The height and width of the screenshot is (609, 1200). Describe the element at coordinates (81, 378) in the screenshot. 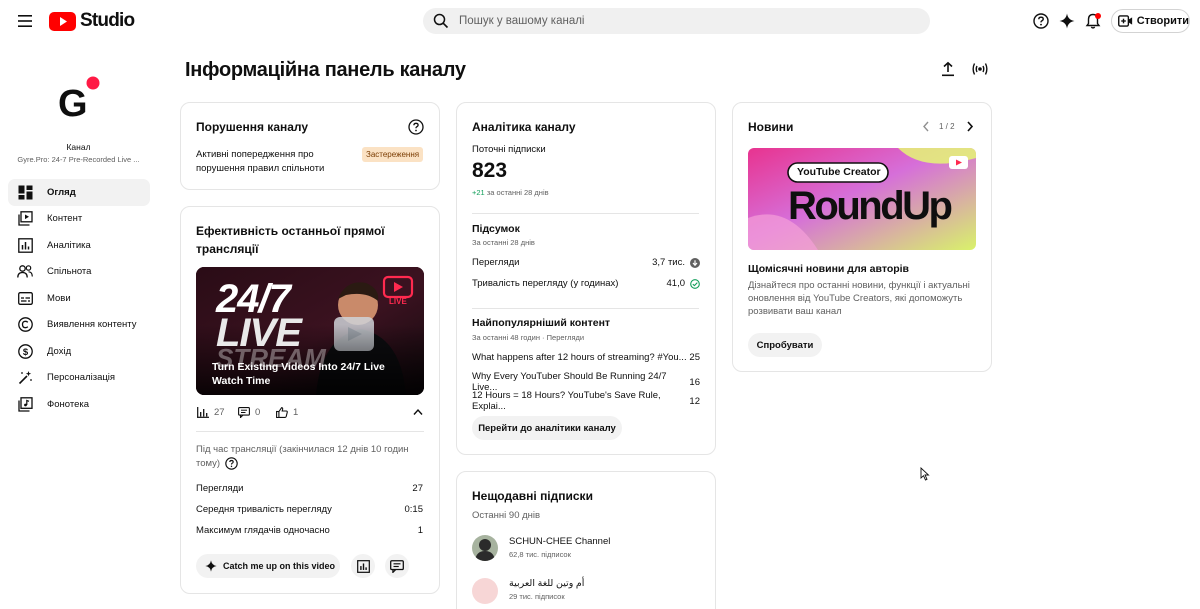

I see `sidebar-item-label: Персоналізація` at that location.